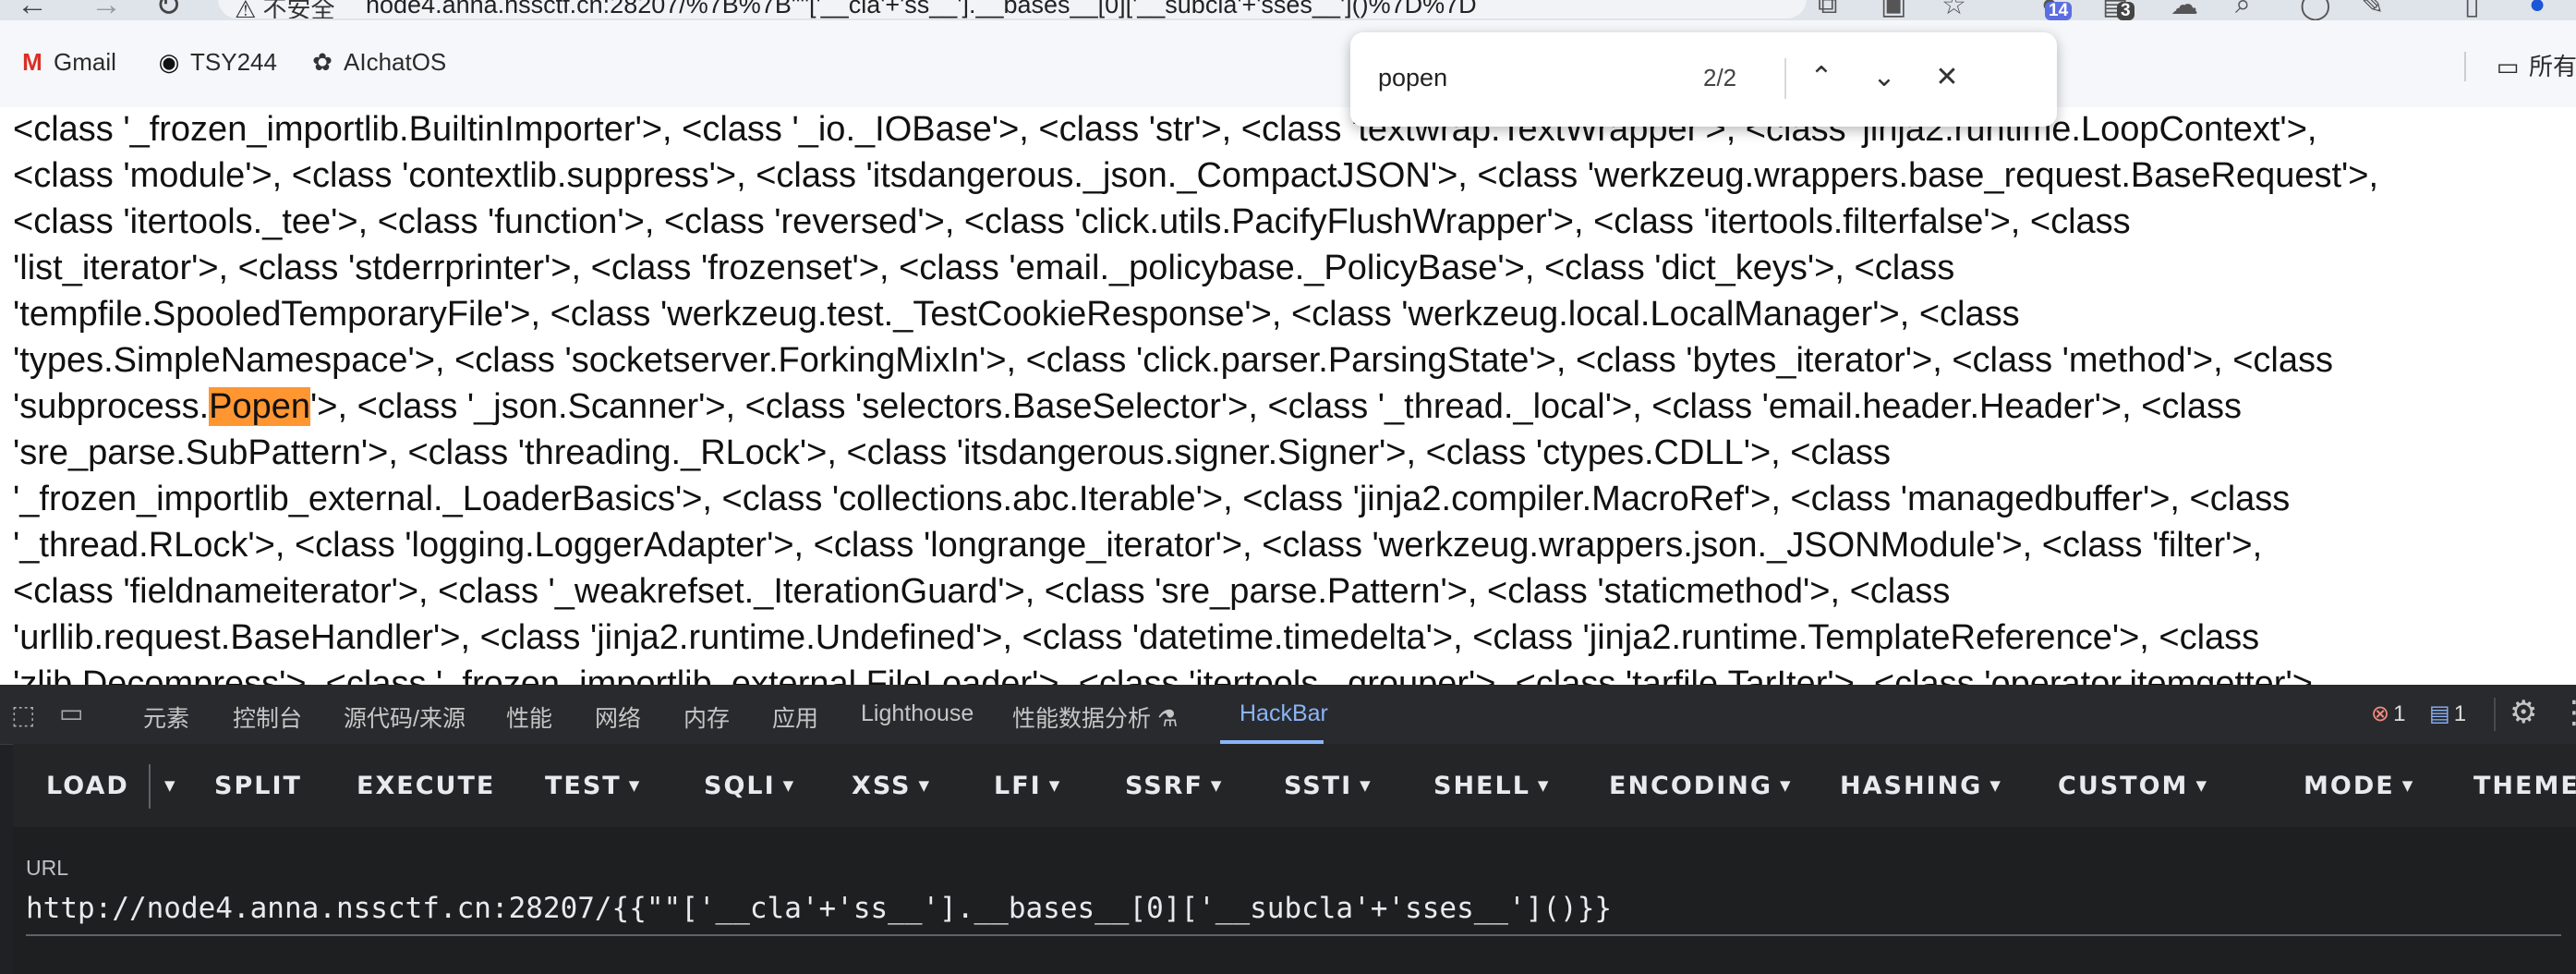  I want to click on extension-badge: 14, so click(2059, 11).